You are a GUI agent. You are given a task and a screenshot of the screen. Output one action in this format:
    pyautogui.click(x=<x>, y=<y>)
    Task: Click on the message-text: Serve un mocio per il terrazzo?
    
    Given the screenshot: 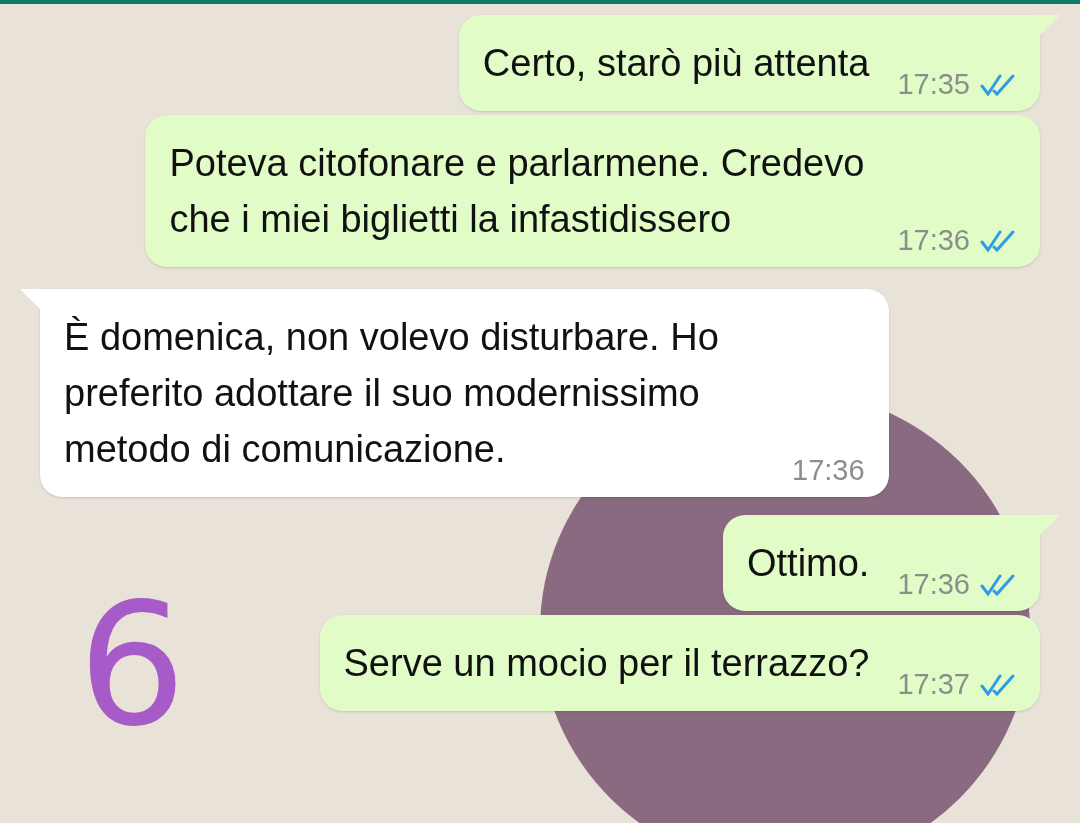 What is the action you would take?
    pyautogui.click(x=606, y=663)
    